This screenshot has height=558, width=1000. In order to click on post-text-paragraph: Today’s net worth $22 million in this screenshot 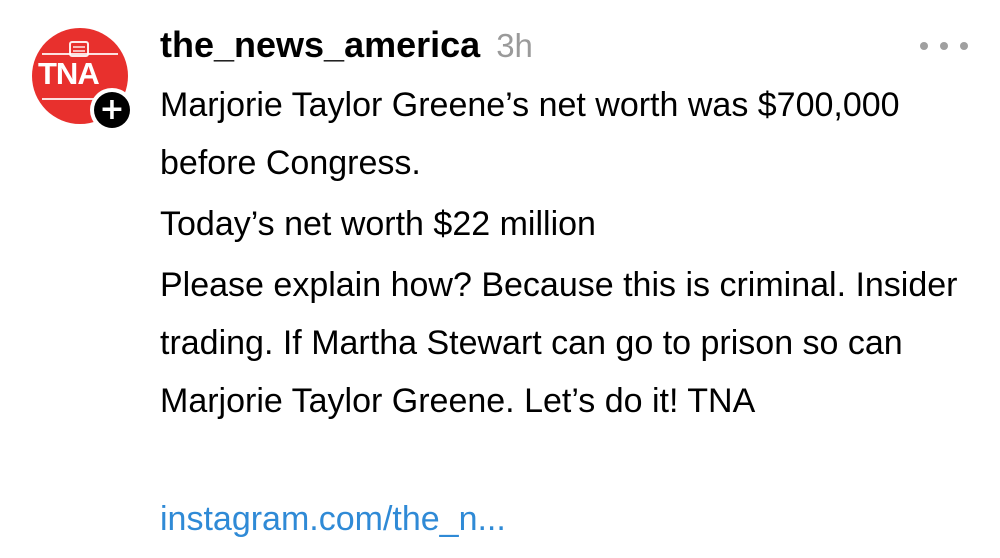, I will do `click(378, 224)`.